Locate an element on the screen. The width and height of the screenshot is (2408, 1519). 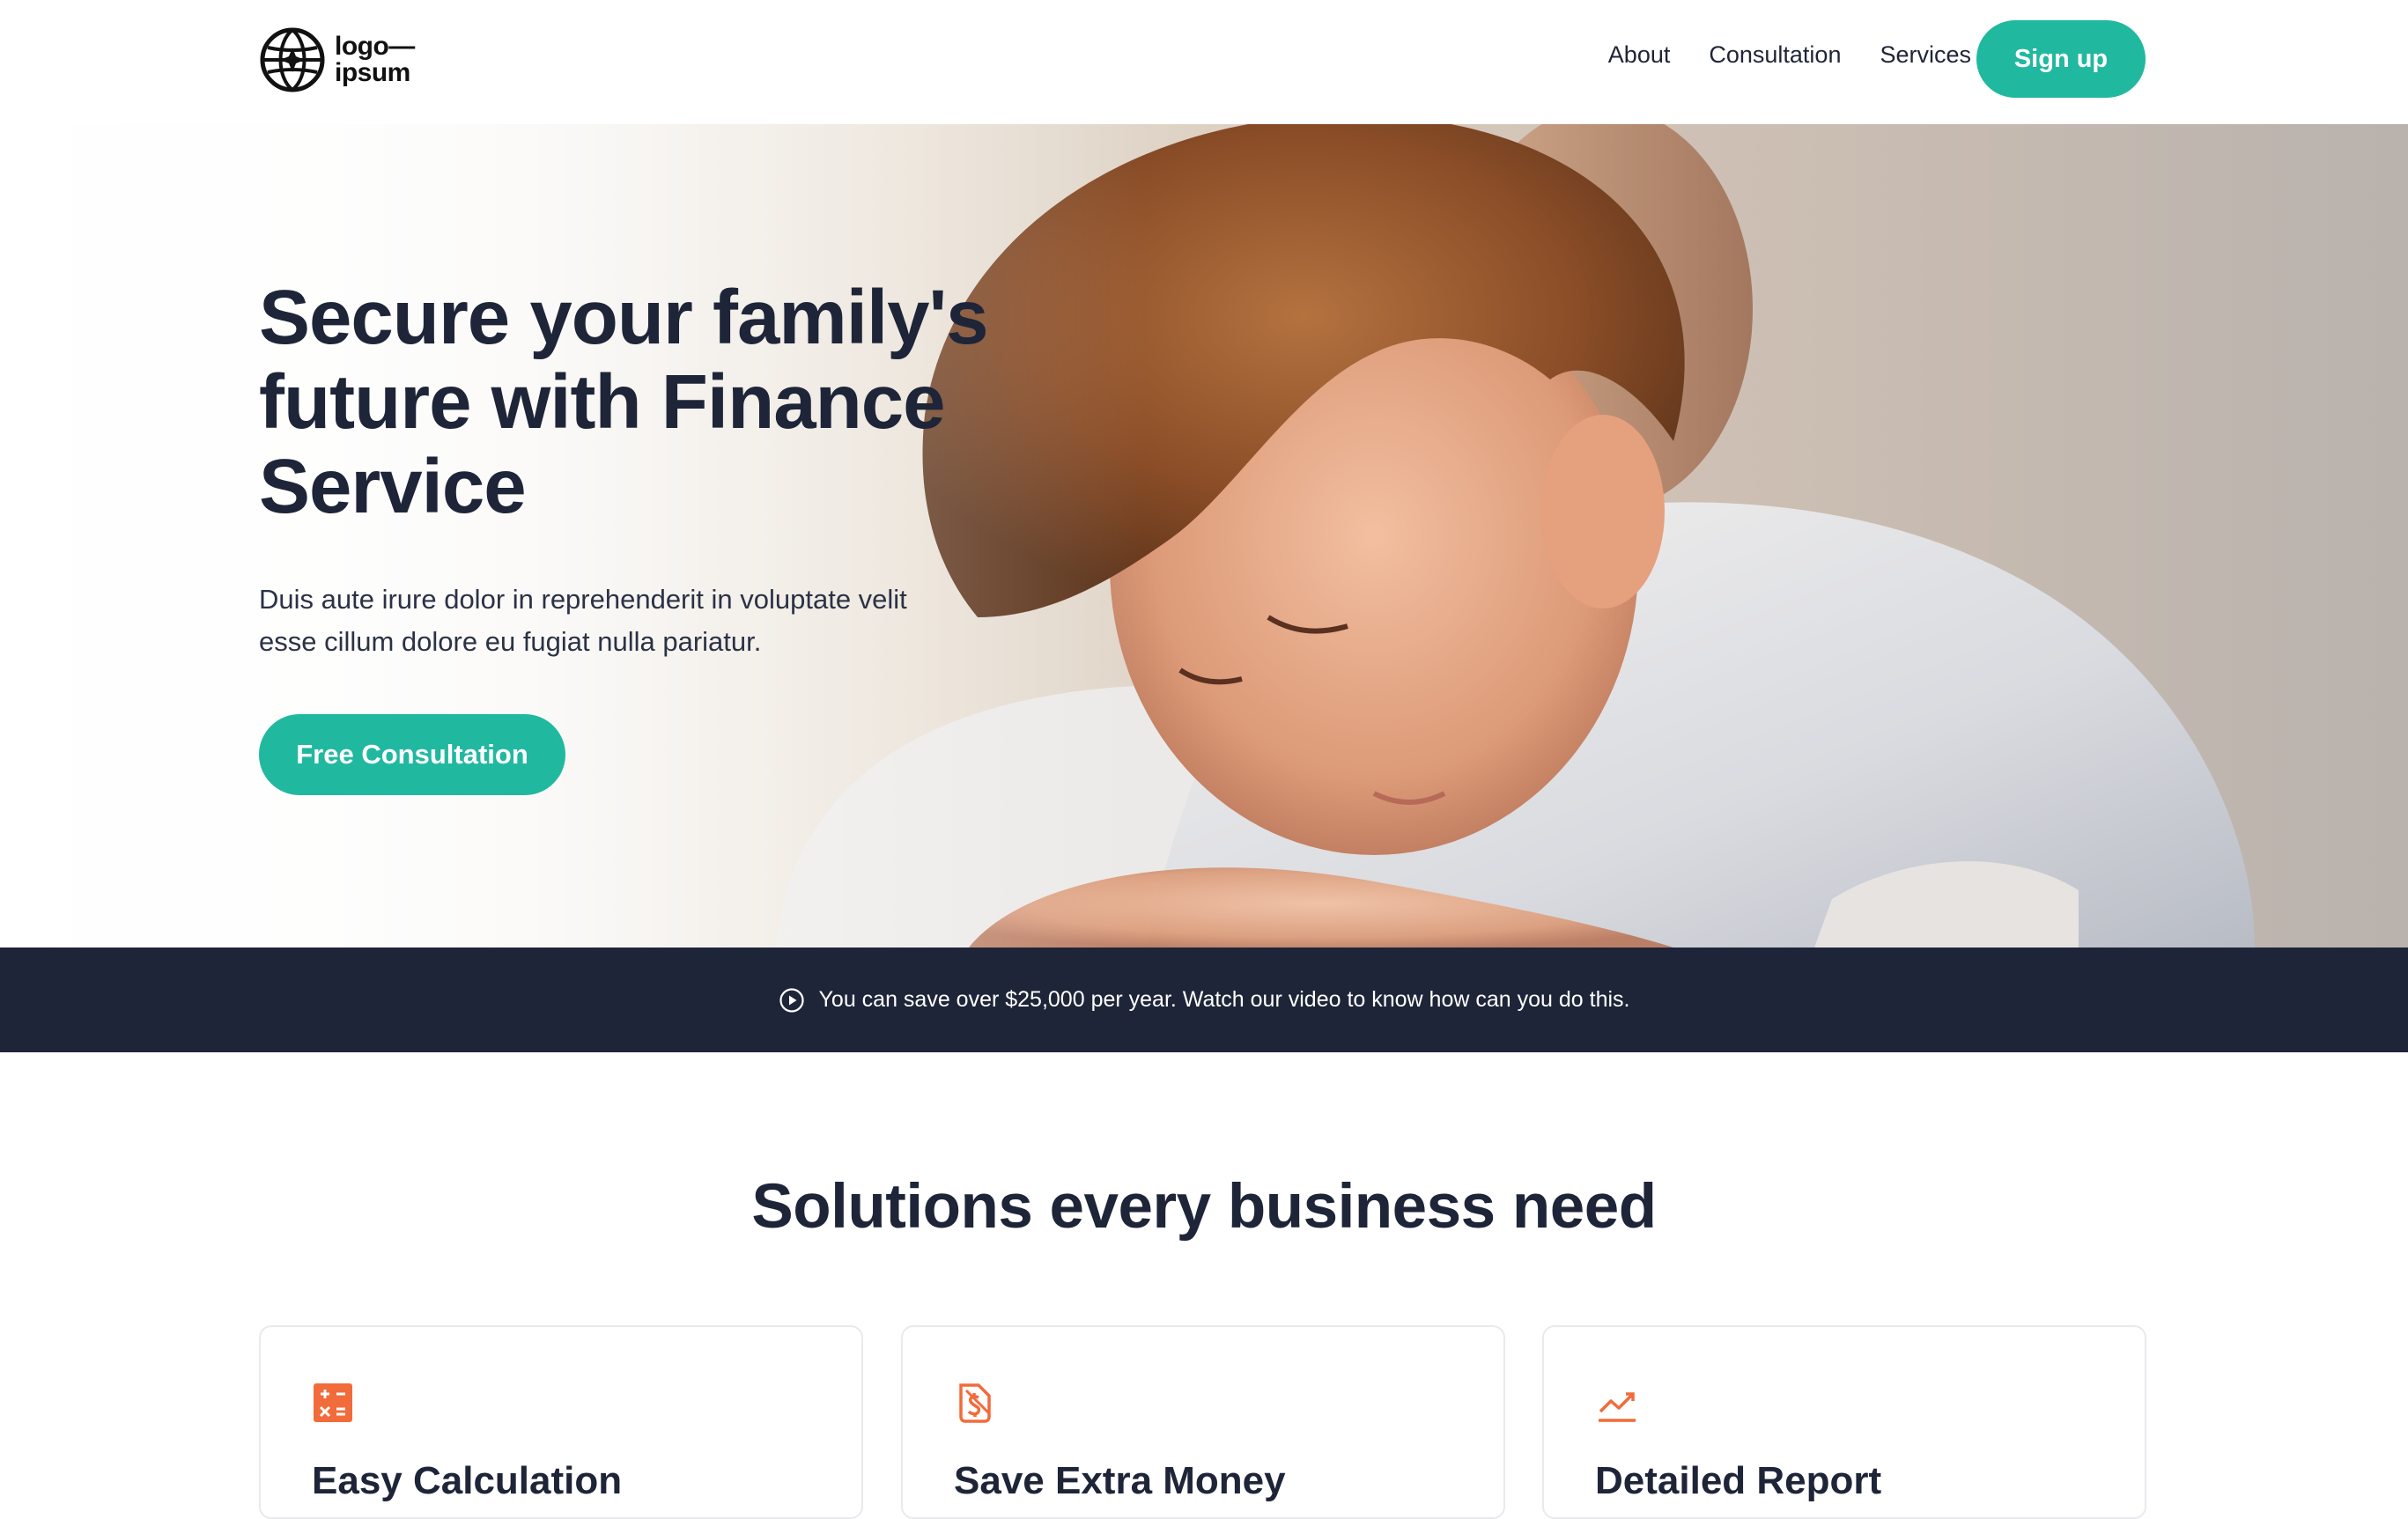
nav-about: About is located at coordinates (1639, 55).